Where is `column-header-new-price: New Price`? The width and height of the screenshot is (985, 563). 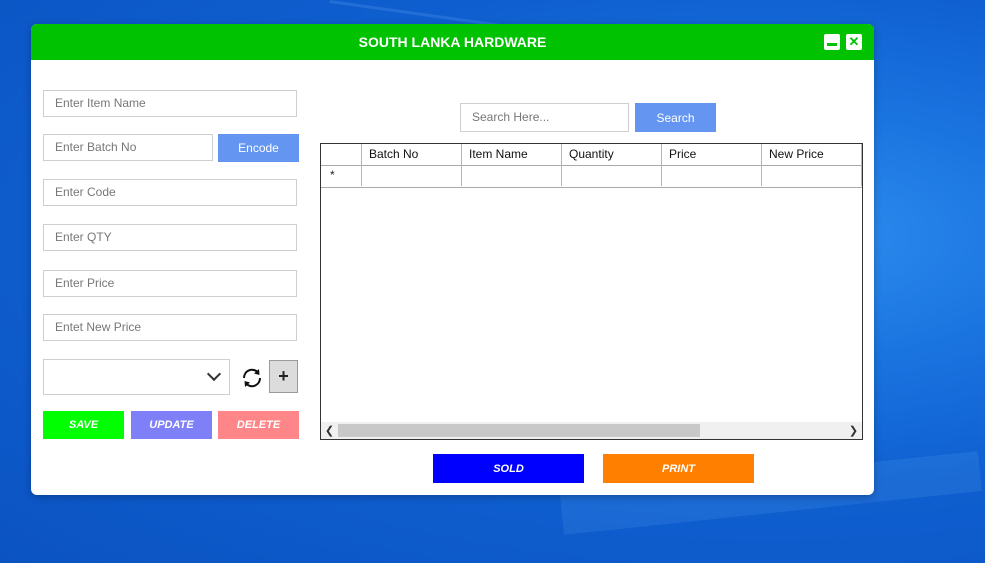 column-header-new-price: New Price is located at coordinates (812, 154).